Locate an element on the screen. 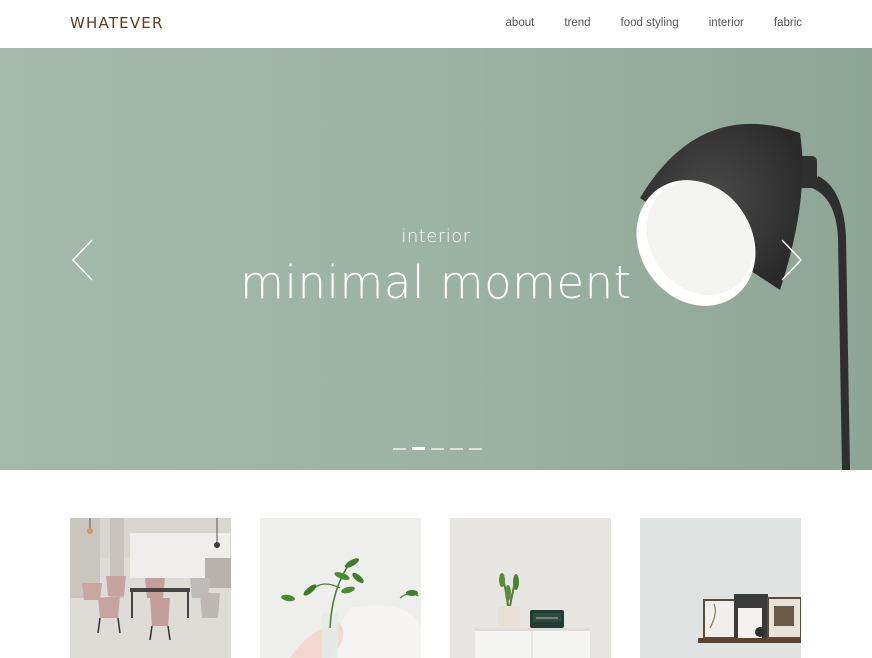 Image resolution: width=872 pixels, height=658 pixels. slider-prev-button is located at coordinates (83, 260).